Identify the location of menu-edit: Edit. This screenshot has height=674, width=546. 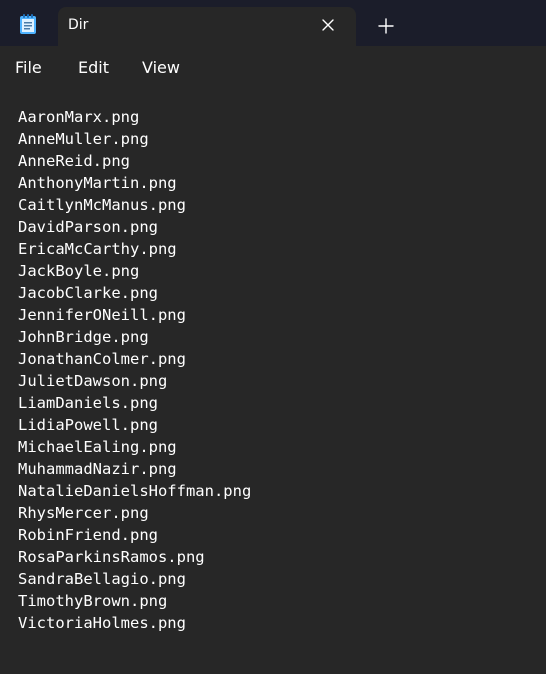
(93, 67).